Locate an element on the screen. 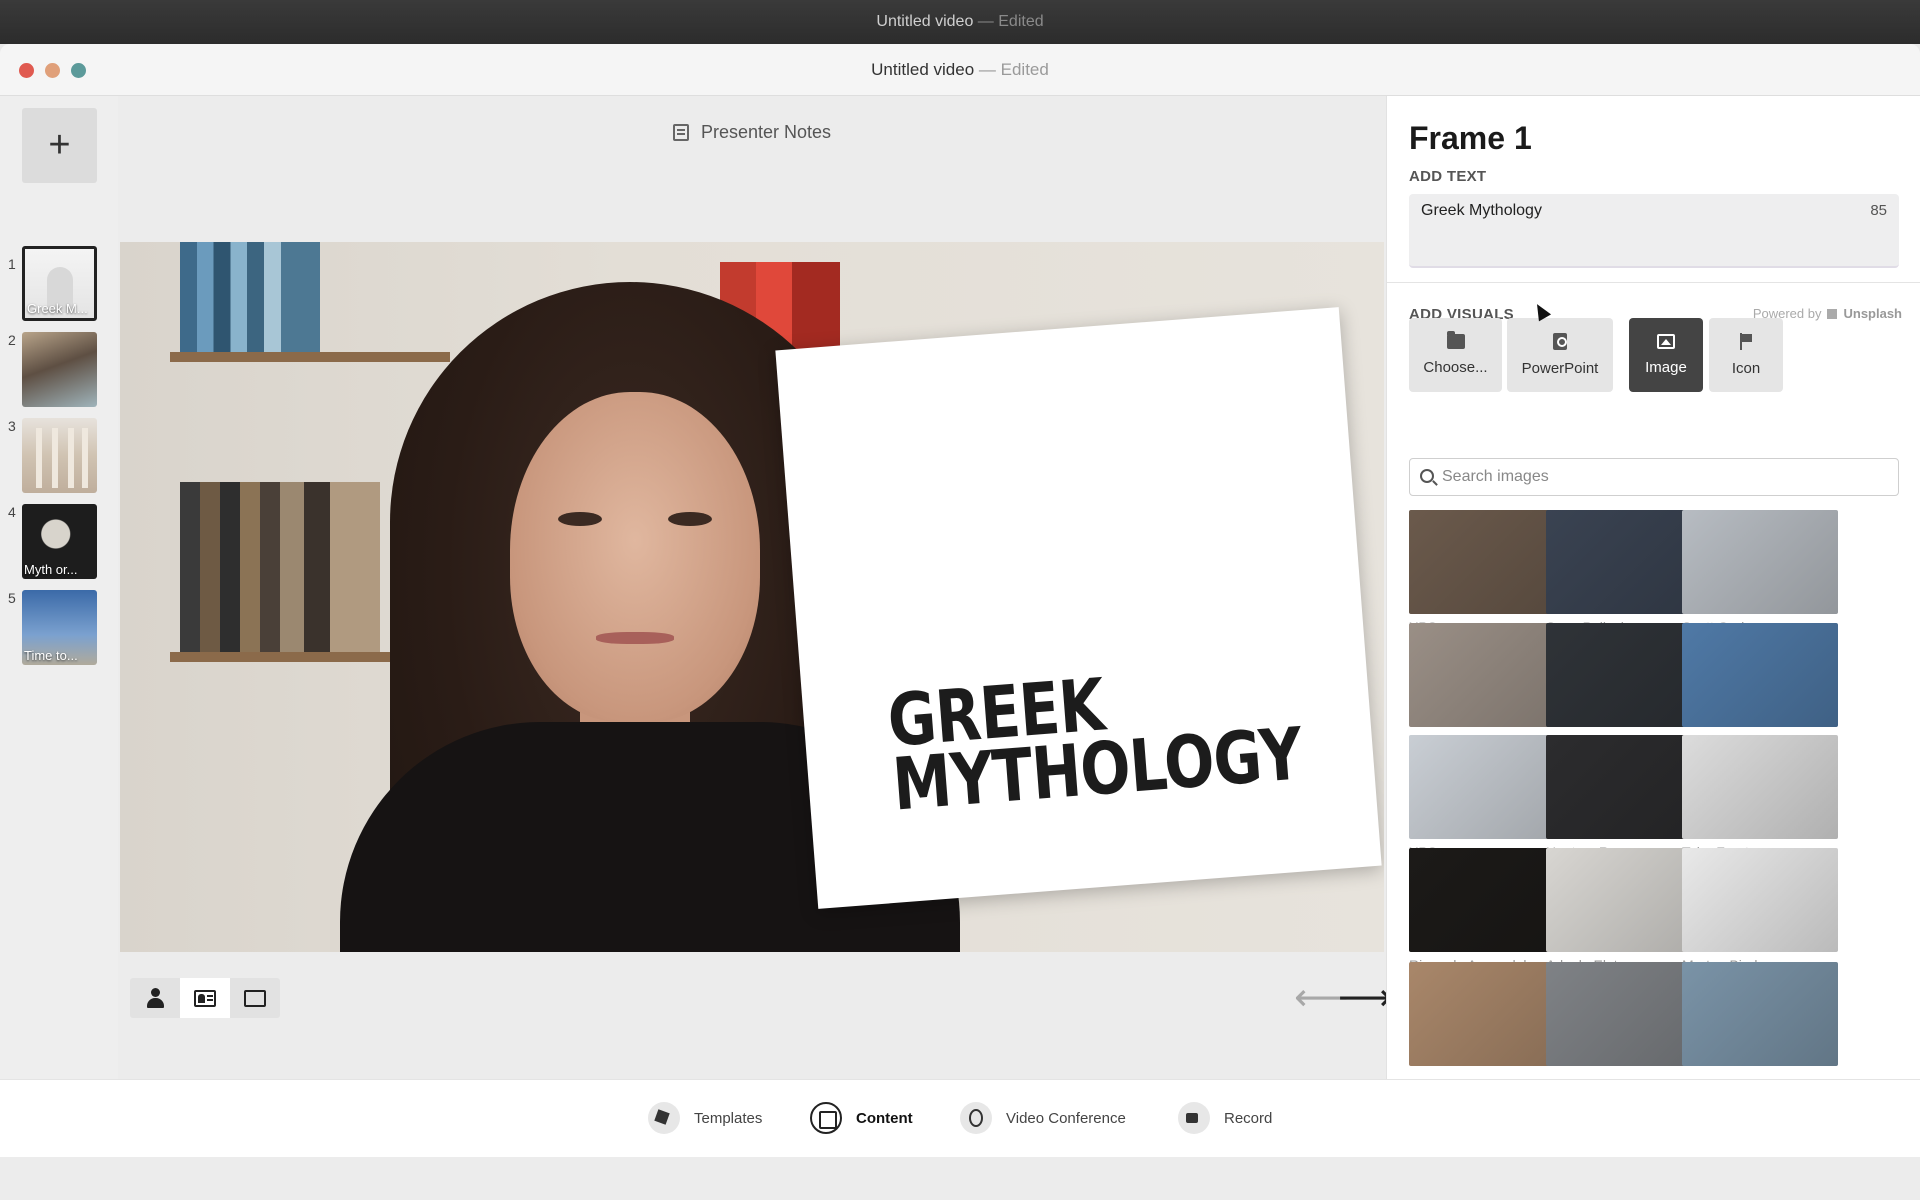  presenter-card-icon is located at coordinates (205, 998).